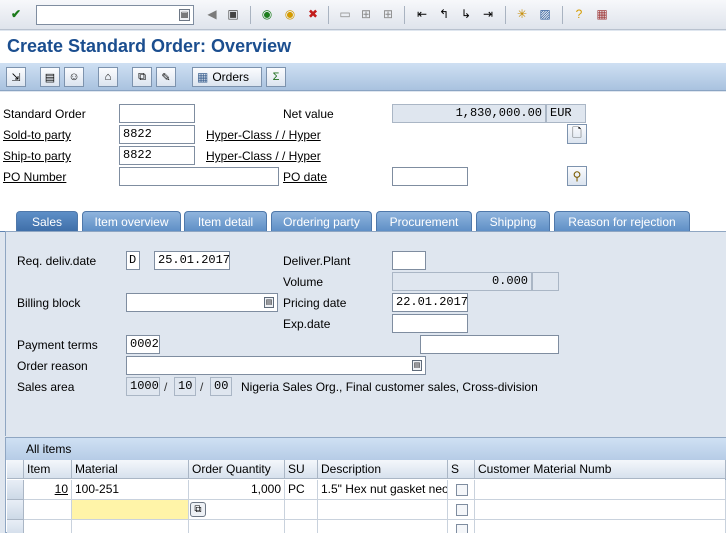  I want to click on sold-to-party-field: 8822, so click(157, 134).